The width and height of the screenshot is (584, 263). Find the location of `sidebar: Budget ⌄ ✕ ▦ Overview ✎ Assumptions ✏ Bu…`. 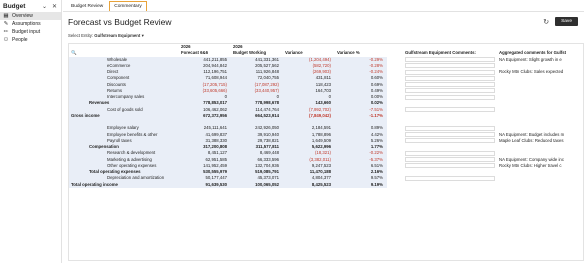

sidebar: Budget ⌄ ✕ ▦ Overview ✎ Assumptions ✏ Bu… is located at coordinates (31, 131).